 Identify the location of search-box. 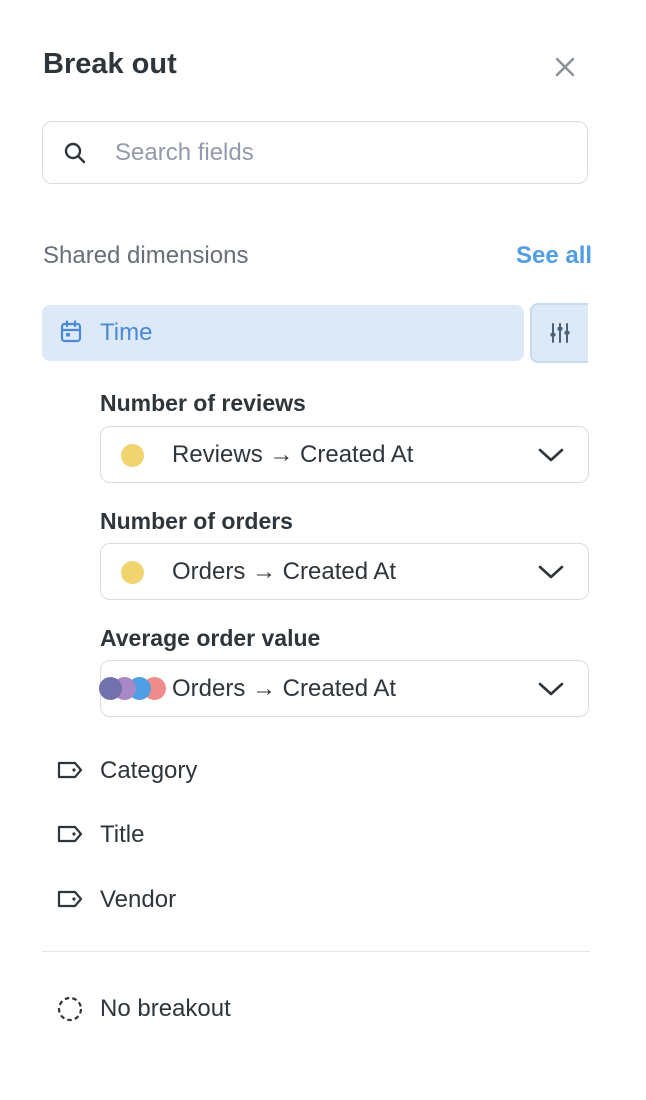
(315, 152).